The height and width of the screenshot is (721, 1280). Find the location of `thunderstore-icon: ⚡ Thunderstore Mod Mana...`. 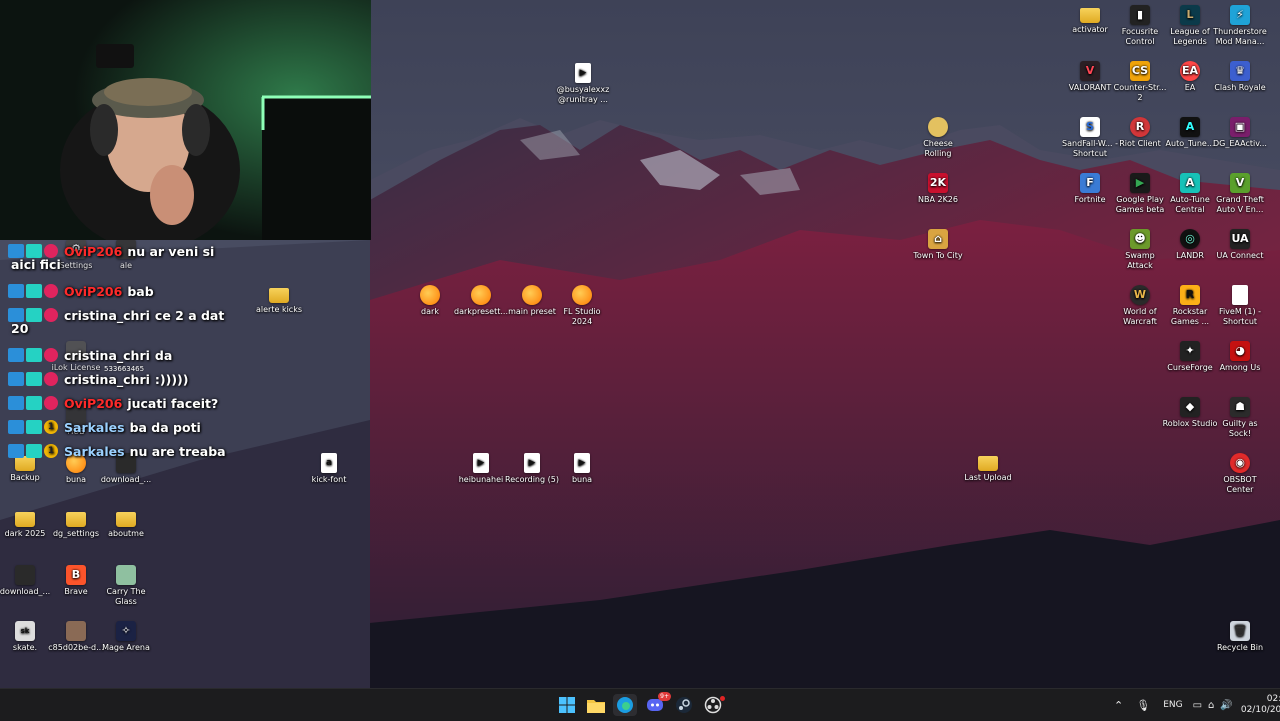

thunderstore-icon: ⚡ Thunderstore Mod Mana... is located at coordinates (1240, 26).